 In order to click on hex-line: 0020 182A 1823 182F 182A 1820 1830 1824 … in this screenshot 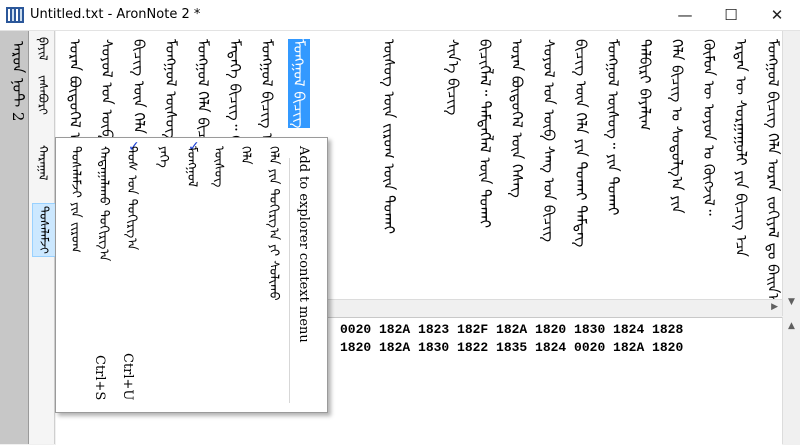, I will do `click(512, 329)`.